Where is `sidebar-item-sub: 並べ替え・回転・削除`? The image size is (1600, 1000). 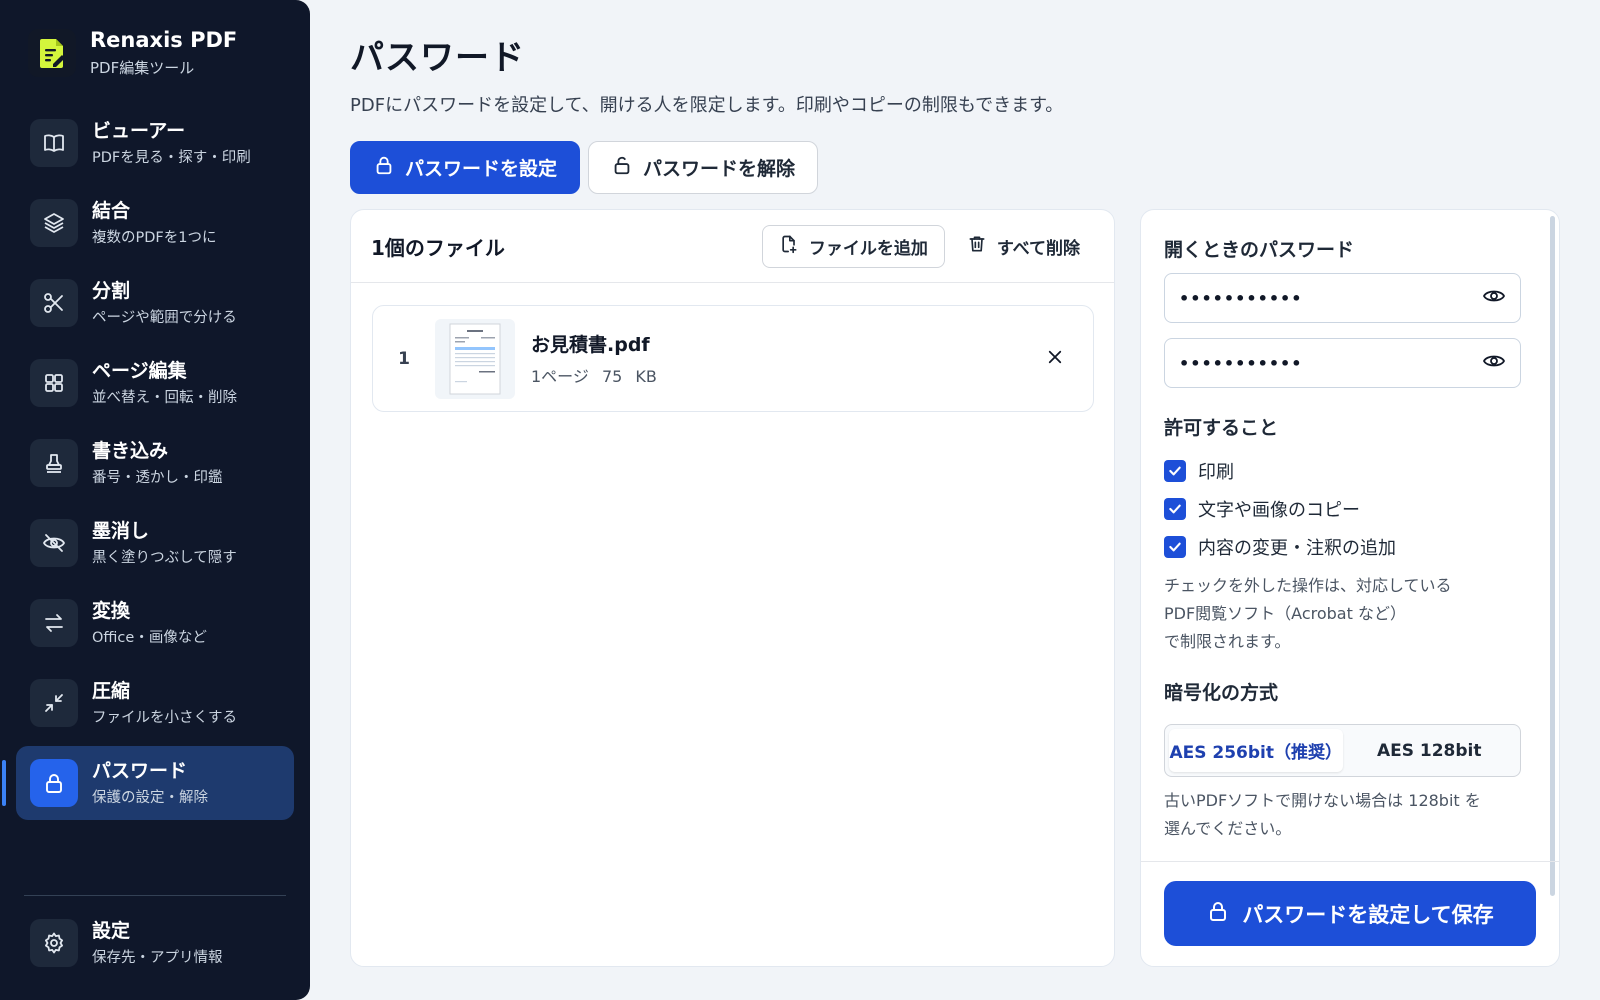
sidebar-item-sub: 並べ替え・回転・削除 is located at coordinates (164, 397).